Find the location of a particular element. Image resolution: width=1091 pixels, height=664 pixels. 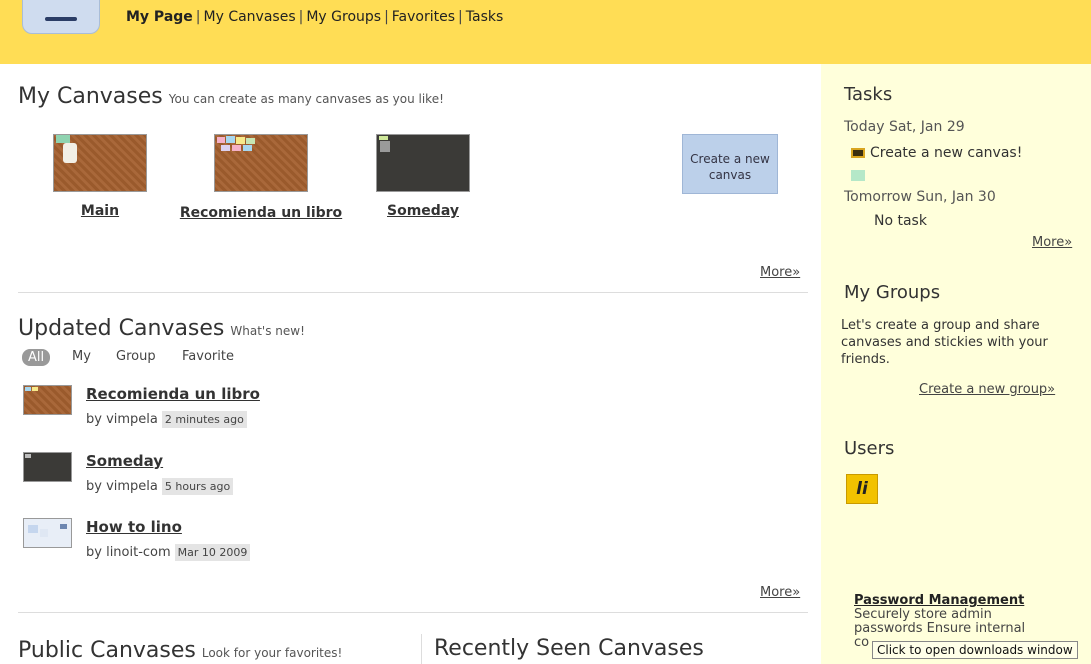

updated-byline: by vimpela 2 minutes ago is located at coordinates (166, 419).